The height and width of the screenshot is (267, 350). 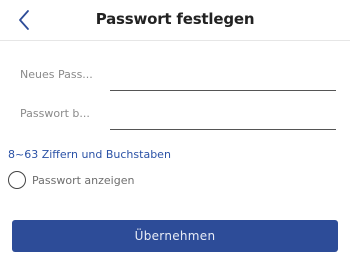 I want to click on apply-button: Übernehmen, so click(x=175, y=236).